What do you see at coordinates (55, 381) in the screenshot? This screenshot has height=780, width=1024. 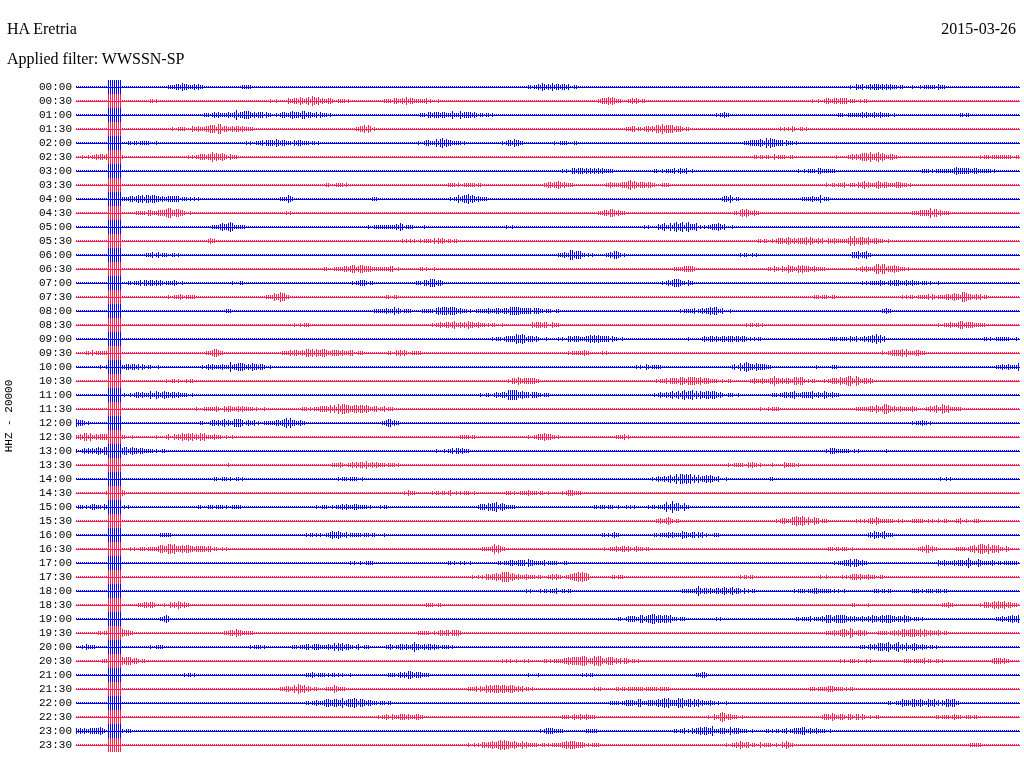 I see `time-label: 10:30` at bounding box center [55, 381].